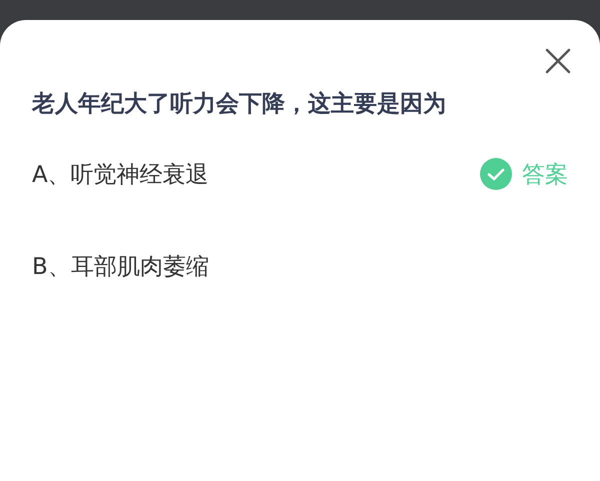  I want to click on answer-label: 答案, so click(545, 175).